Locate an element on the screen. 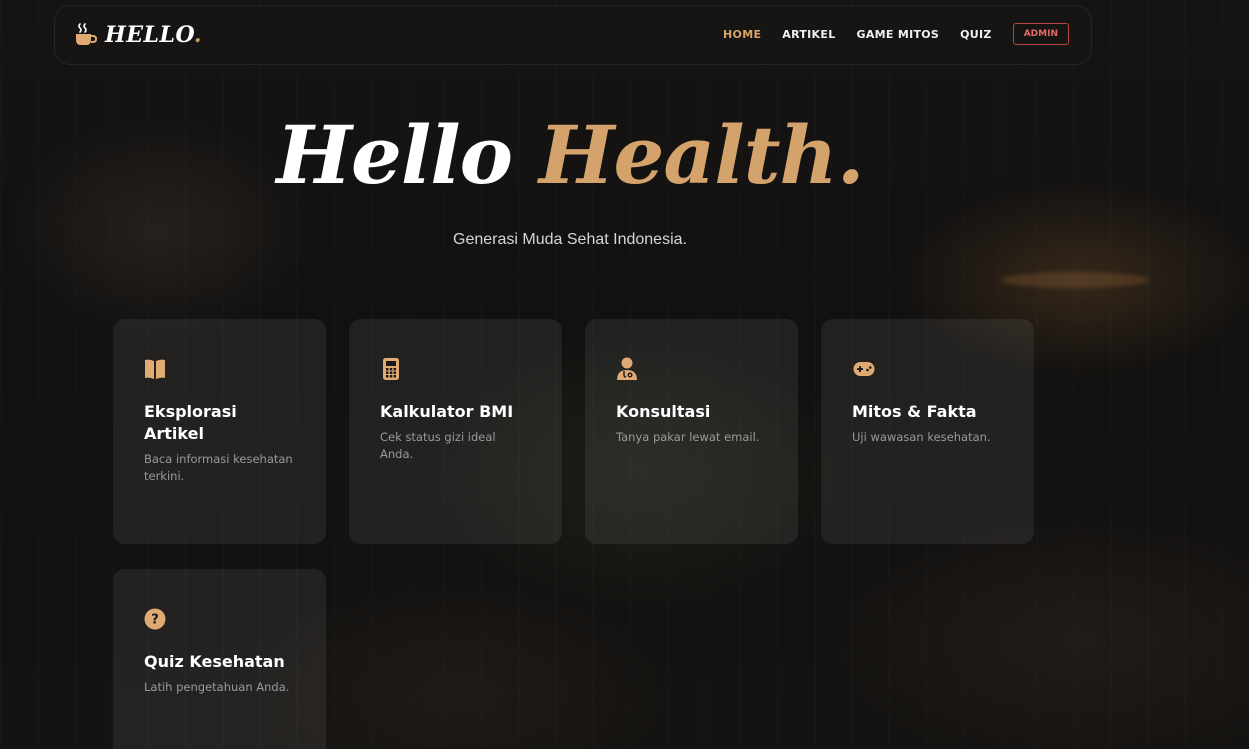 This screenshot has width=1249, height=749. card-title: Kalkulator BMI is located at coordinates (447, 411).